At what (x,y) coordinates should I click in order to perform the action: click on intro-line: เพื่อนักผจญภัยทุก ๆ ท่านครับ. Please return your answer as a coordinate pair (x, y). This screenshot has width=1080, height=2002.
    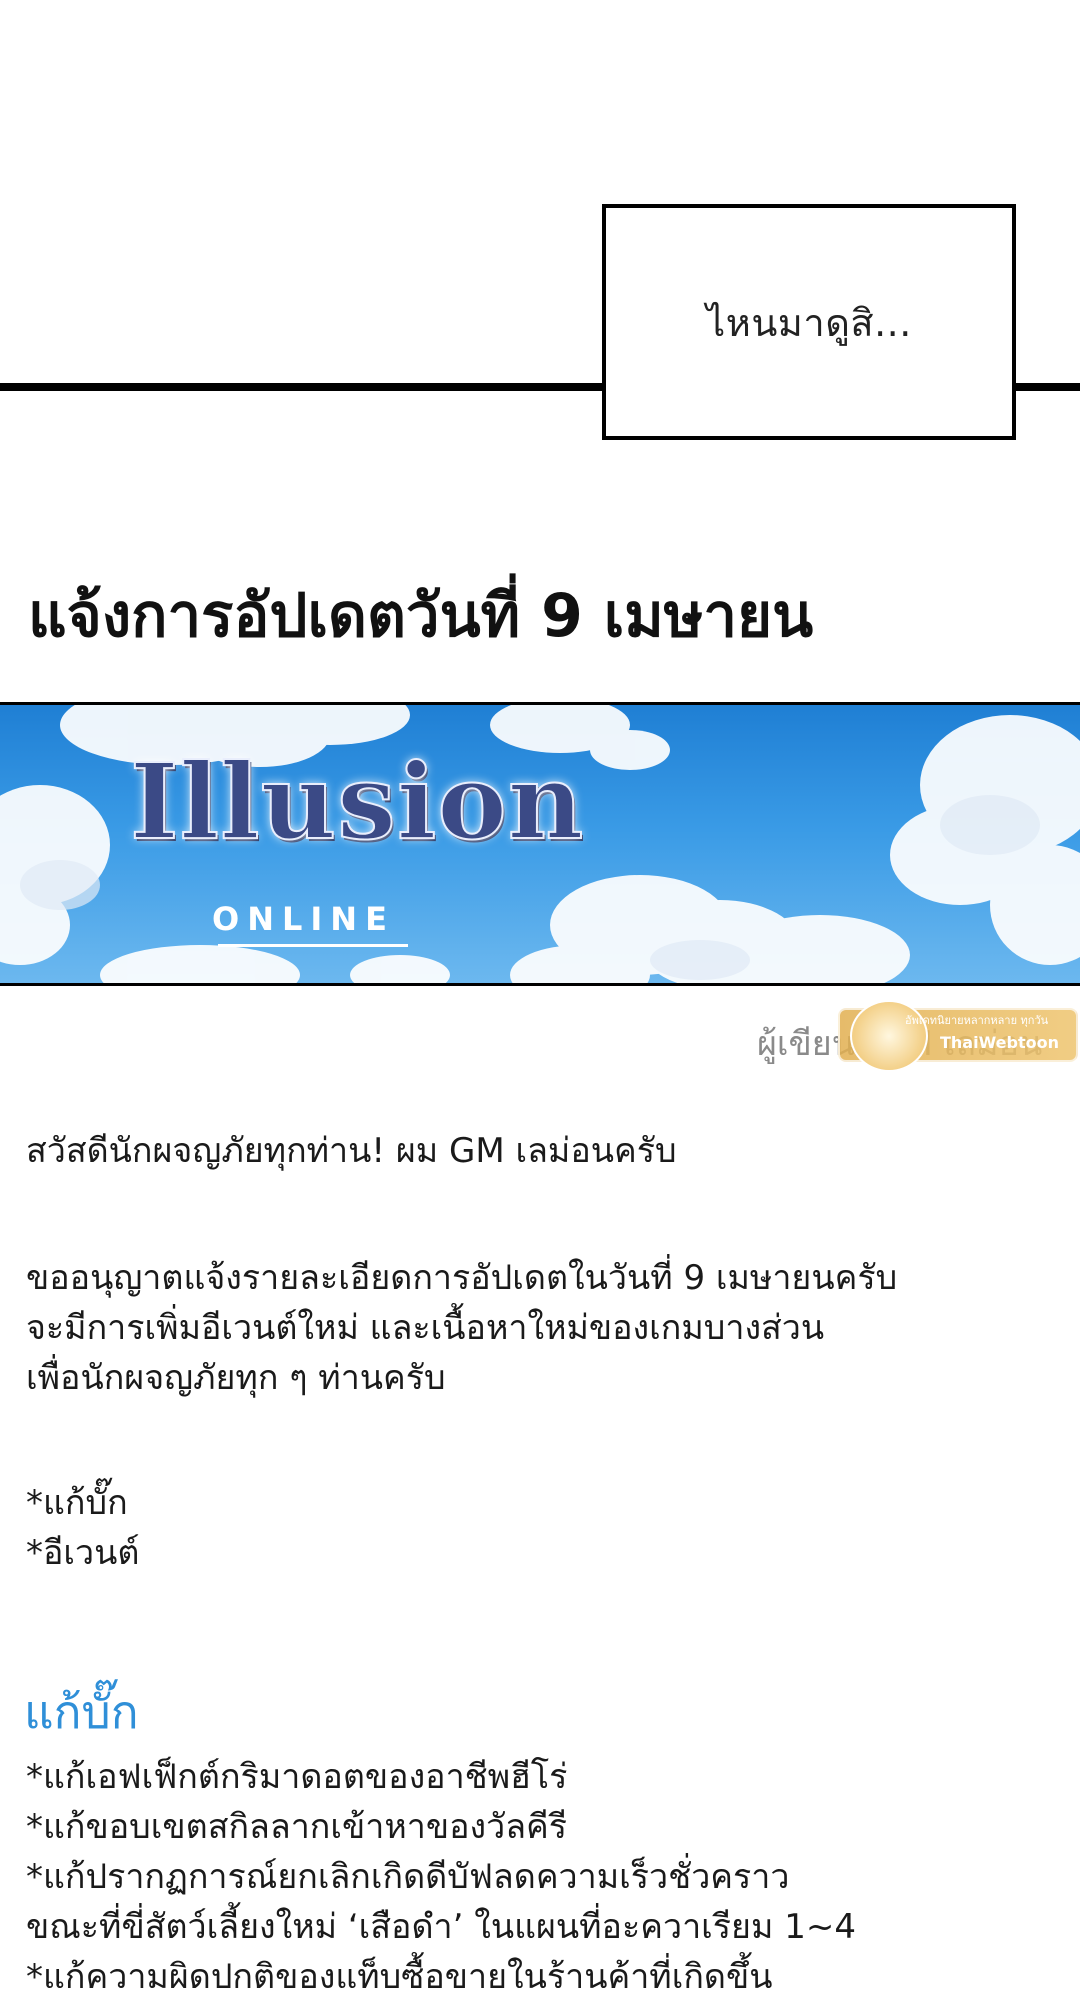
    Looking at the image, I should click on (236, 1378).